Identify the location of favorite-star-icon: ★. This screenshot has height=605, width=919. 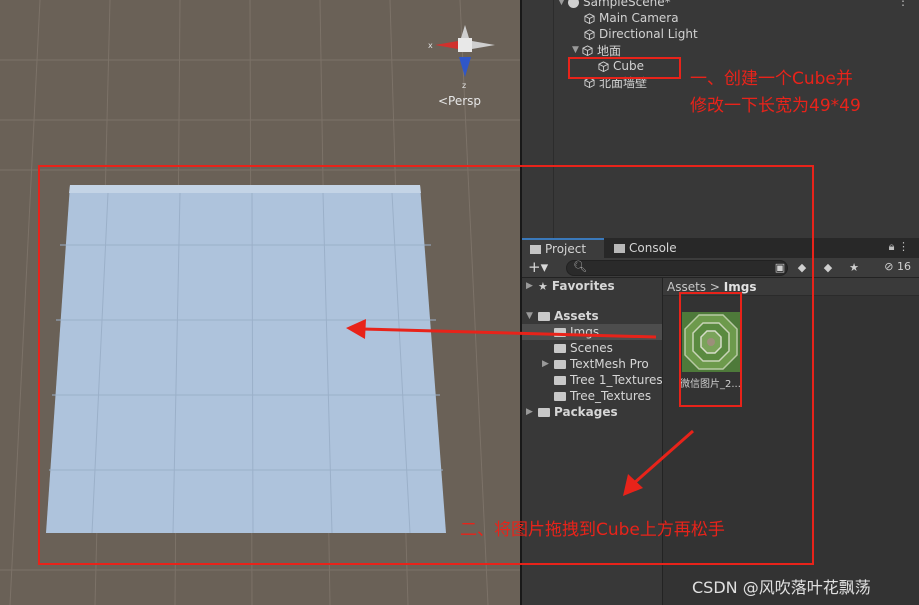
(854, 268).